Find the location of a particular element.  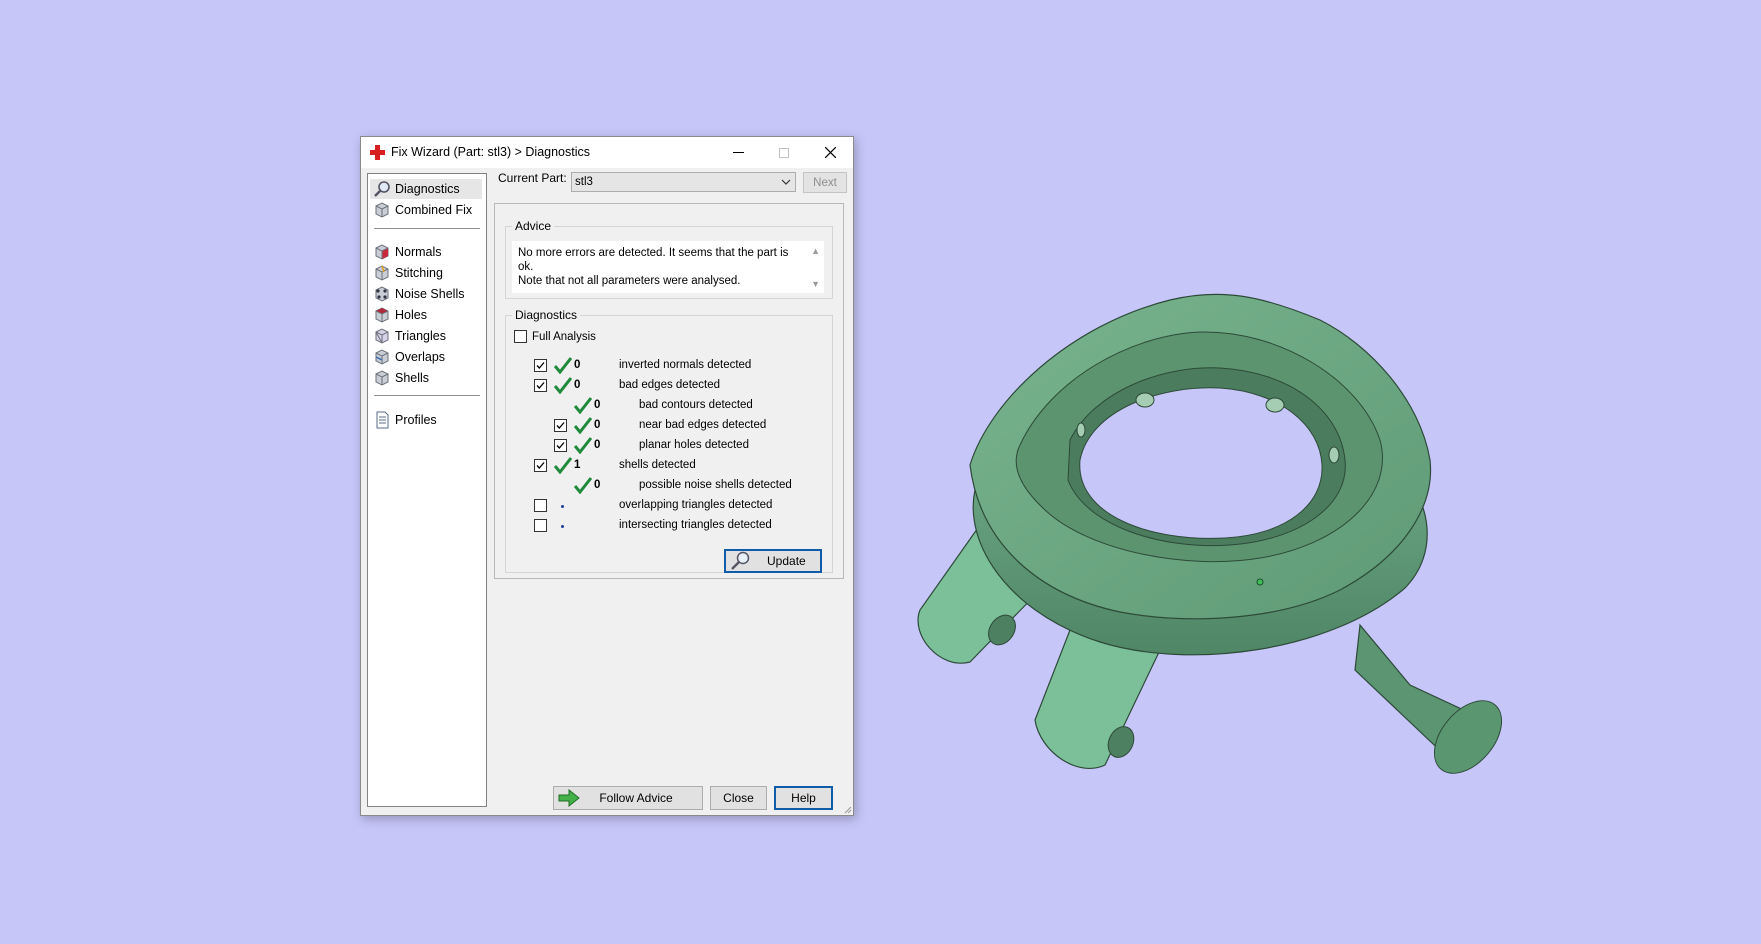

row-label: possible noise shells detected is located at coordinates (715, 485).